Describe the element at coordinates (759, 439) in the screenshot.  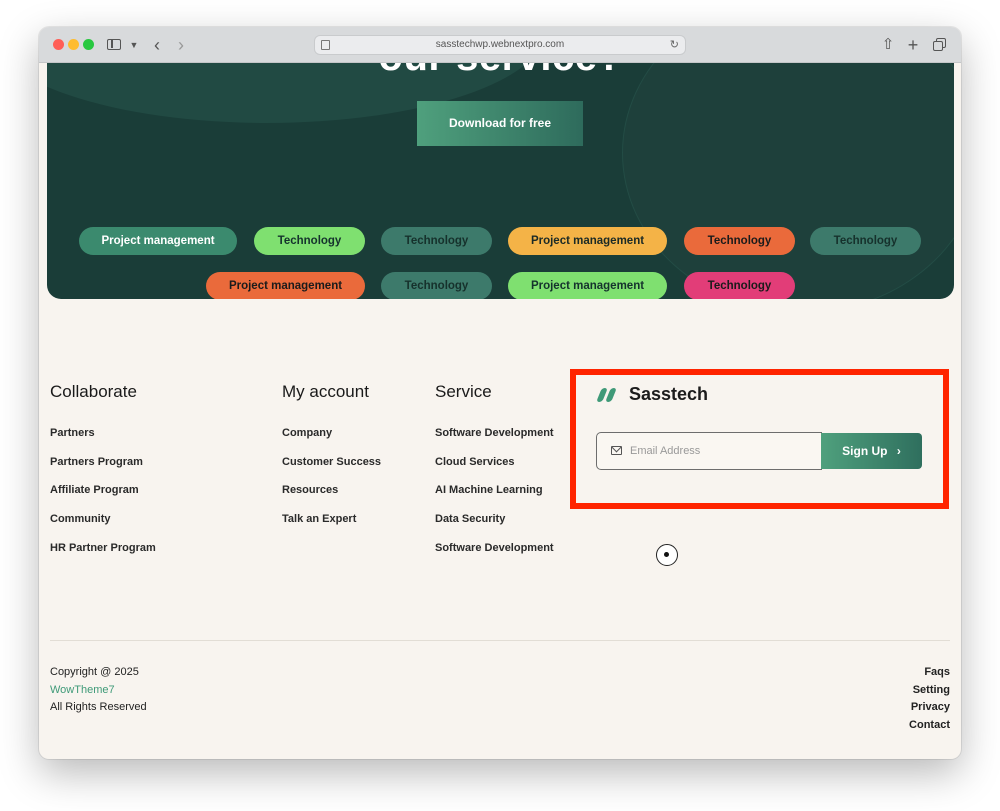
I see `highlight-box` at that location.